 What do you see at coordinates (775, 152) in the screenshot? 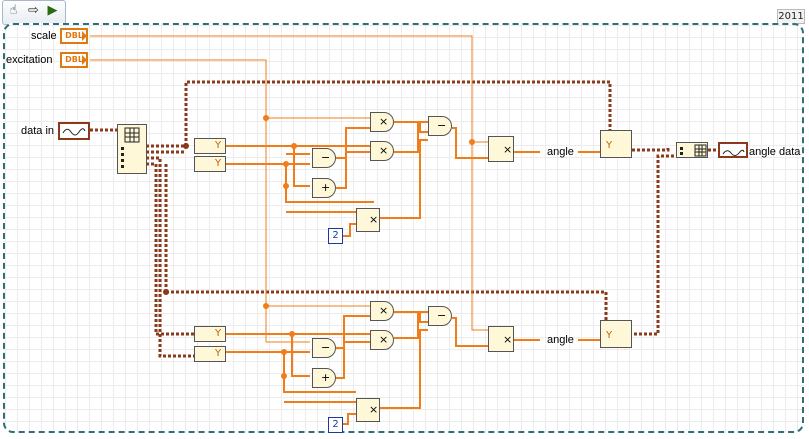
I see `angle-data-label: angle data` at bounding box center [775, 152].